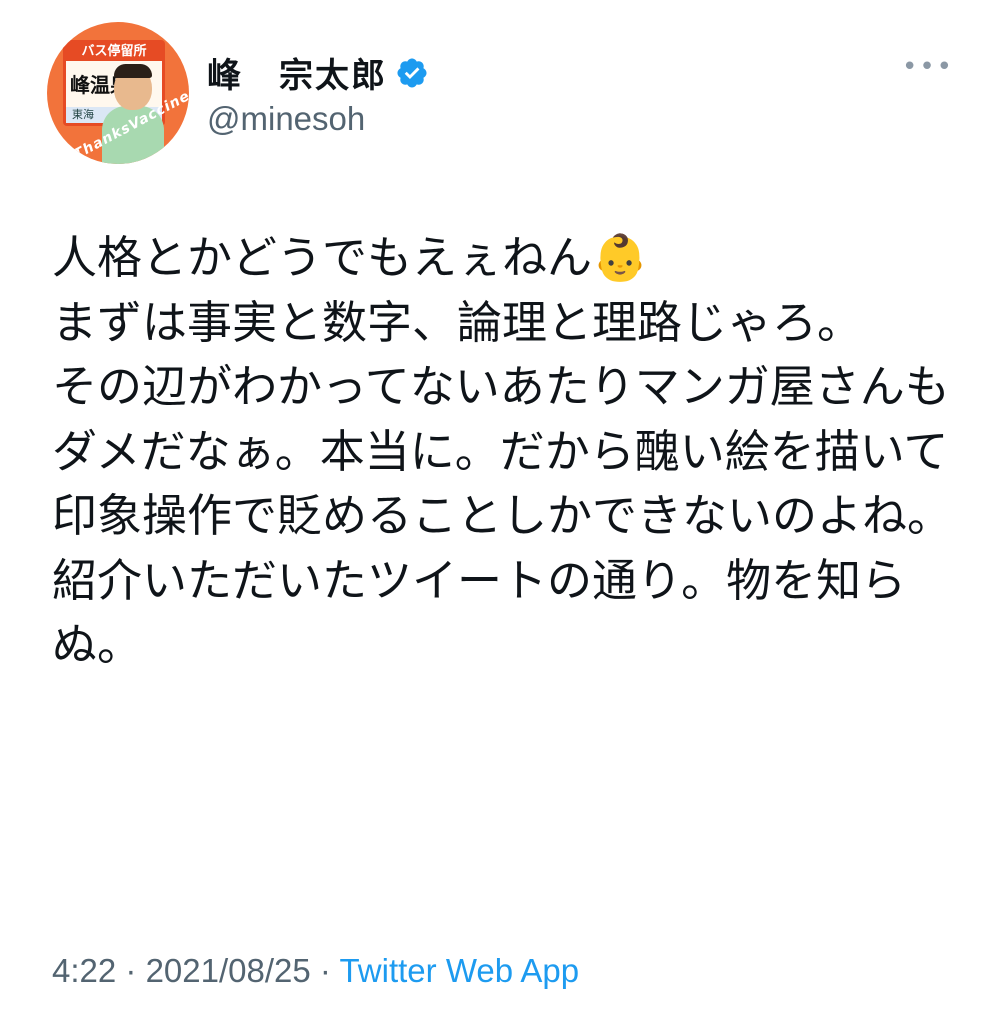  I want to click on tweet-time: 4:22, so click(84, 970).